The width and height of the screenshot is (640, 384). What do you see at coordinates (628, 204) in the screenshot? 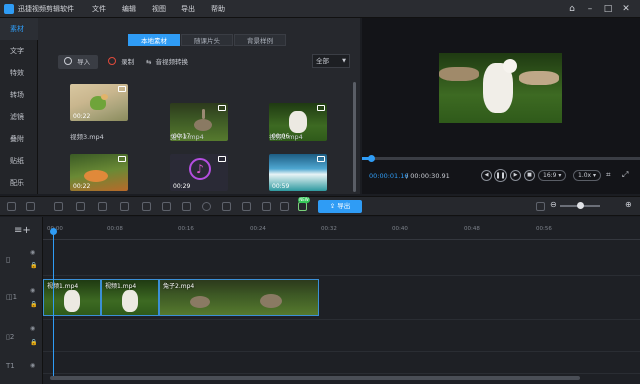
I see `zoom-in-icon: ⊕` at bounding box center [628, 204].